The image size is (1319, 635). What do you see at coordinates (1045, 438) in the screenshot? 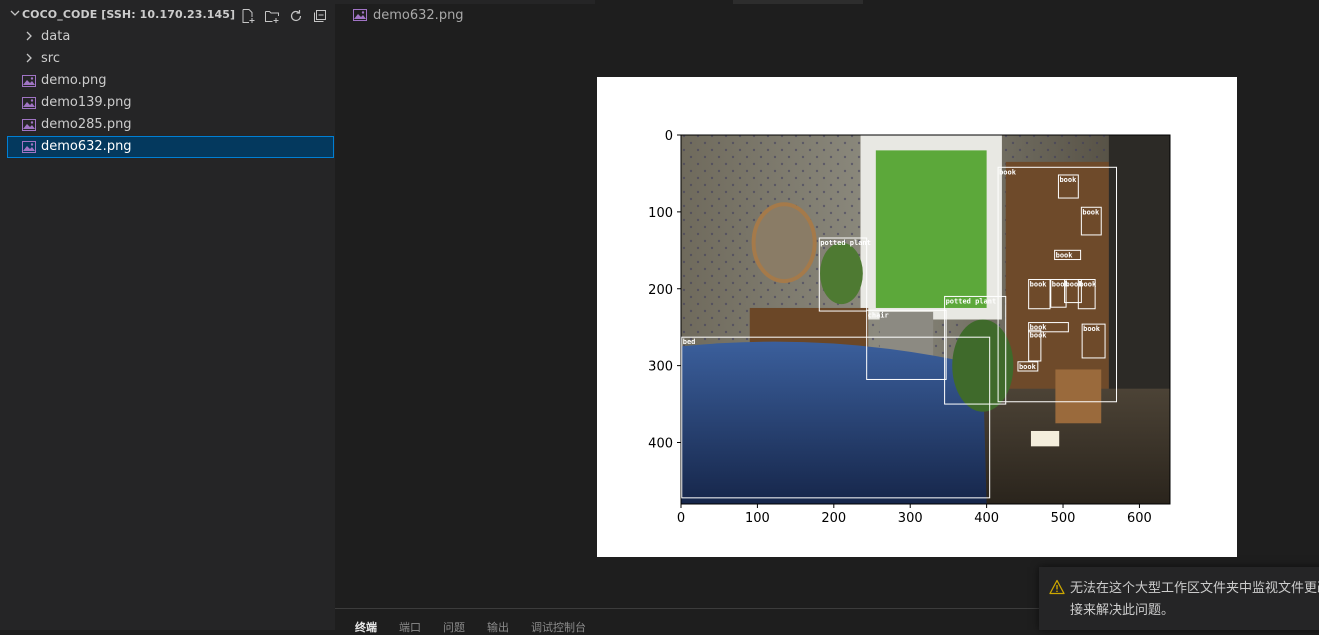
I see `photo-sunlight-patch` at bounding box center [1045, 438].